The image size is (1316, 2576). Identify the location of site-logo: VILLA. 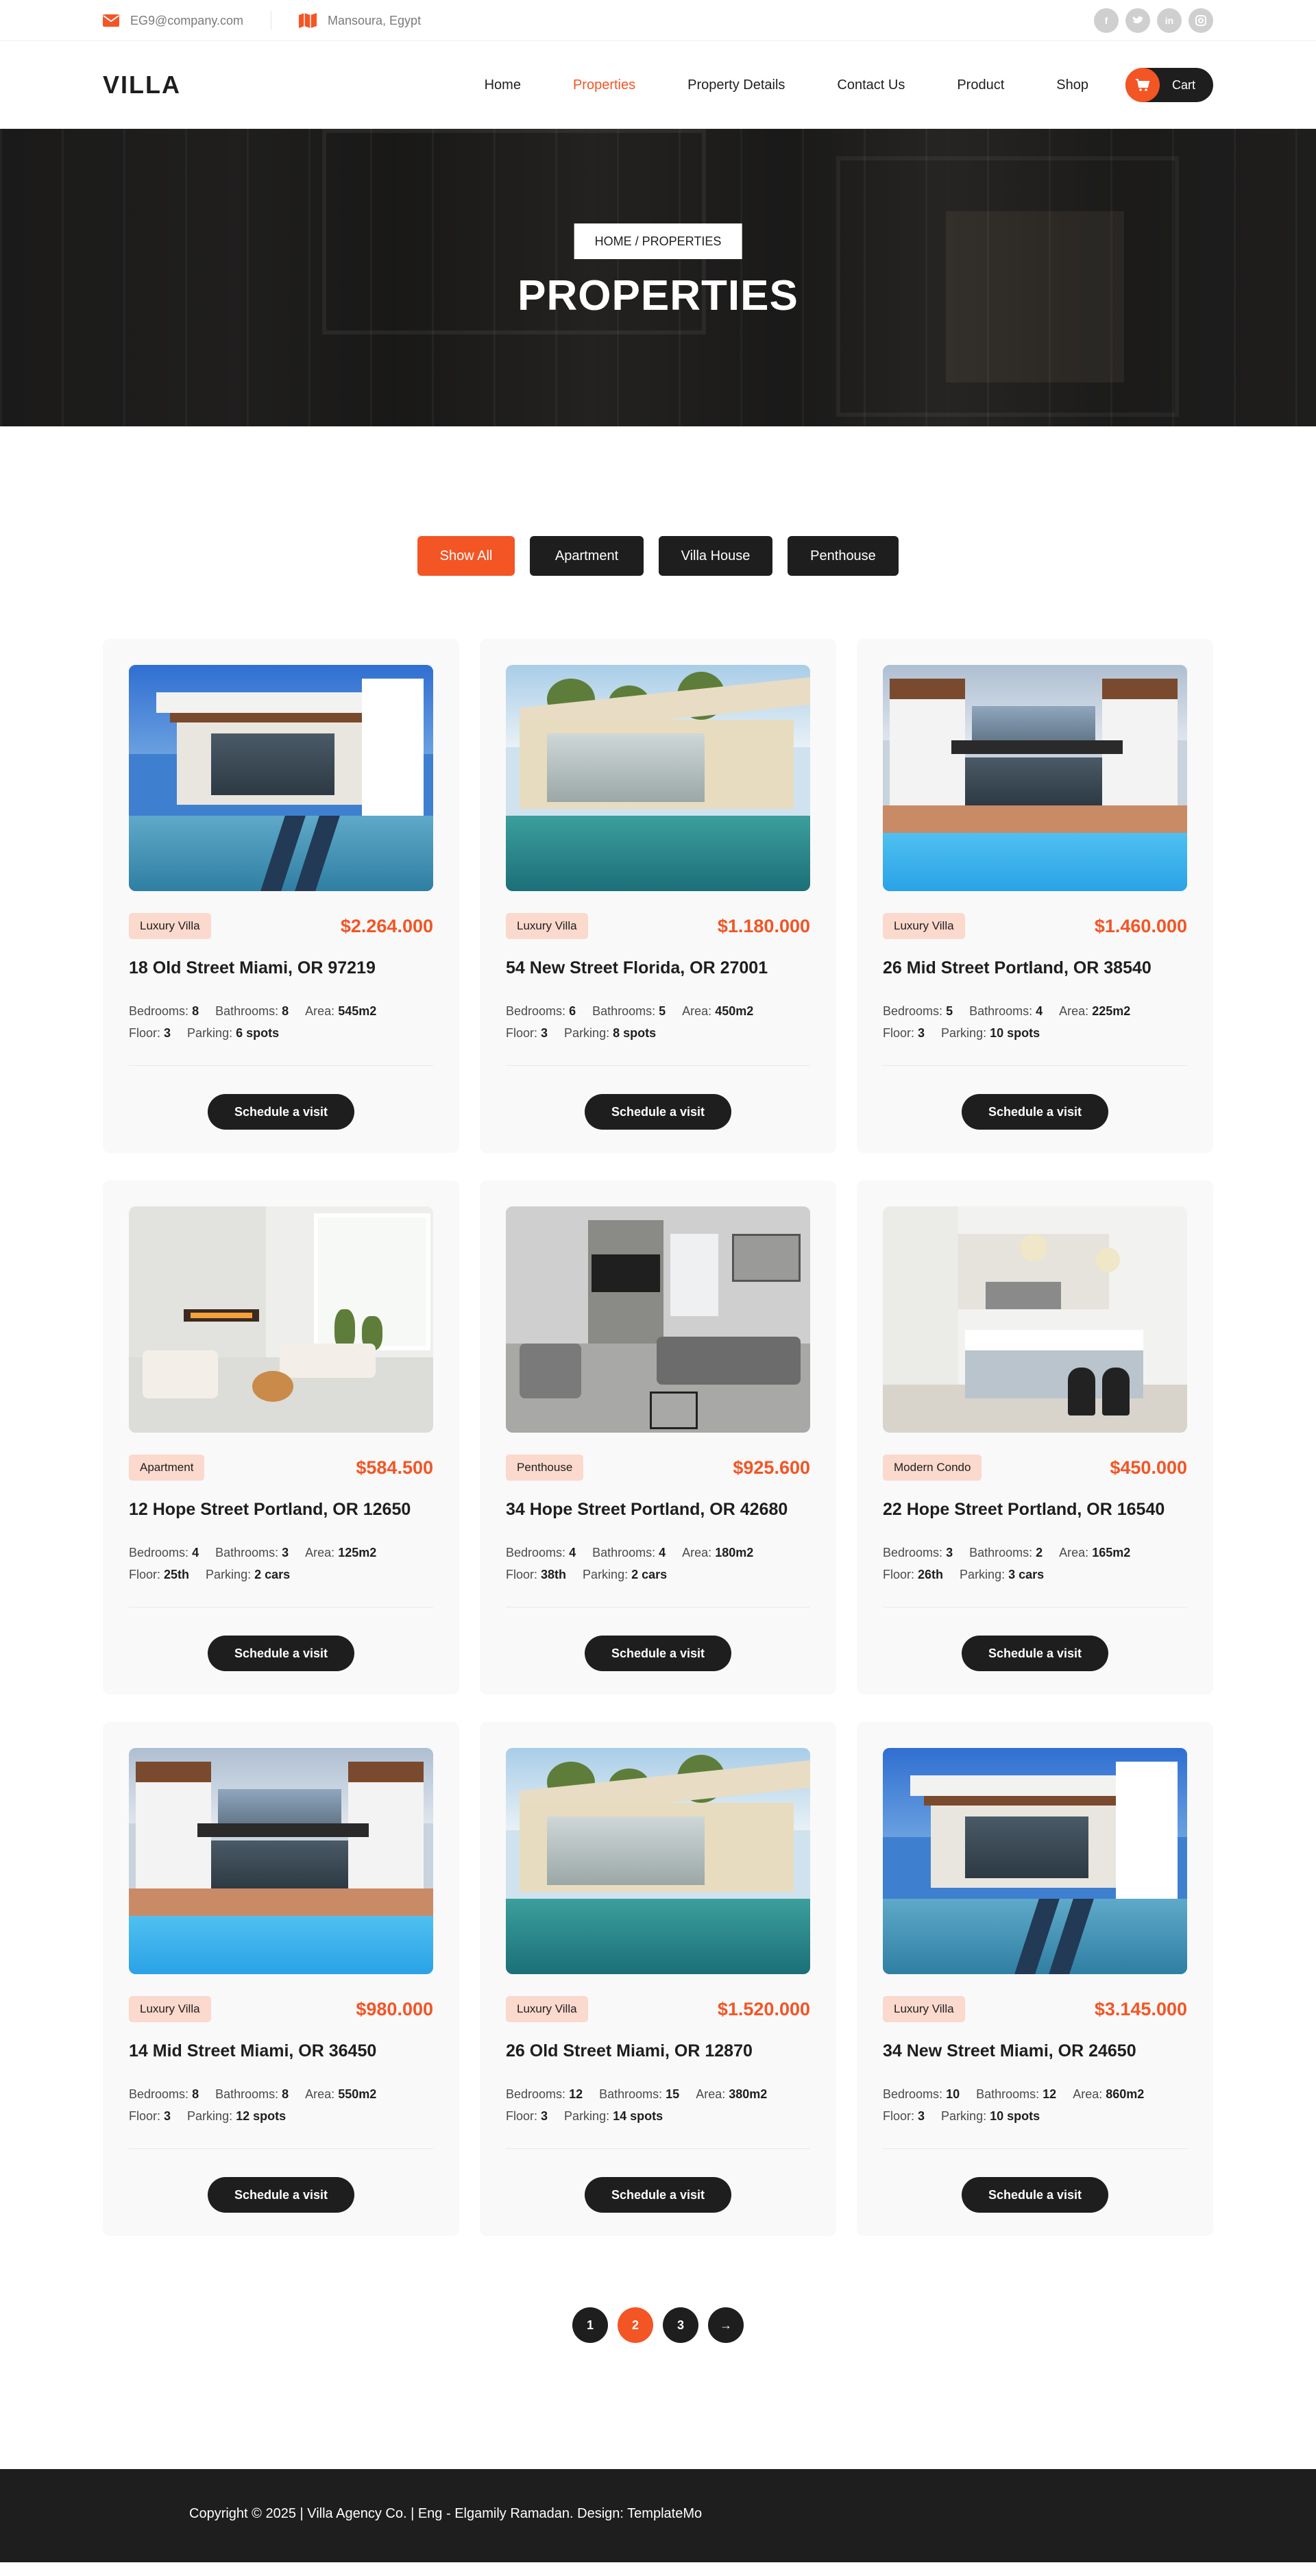
(142, 85).